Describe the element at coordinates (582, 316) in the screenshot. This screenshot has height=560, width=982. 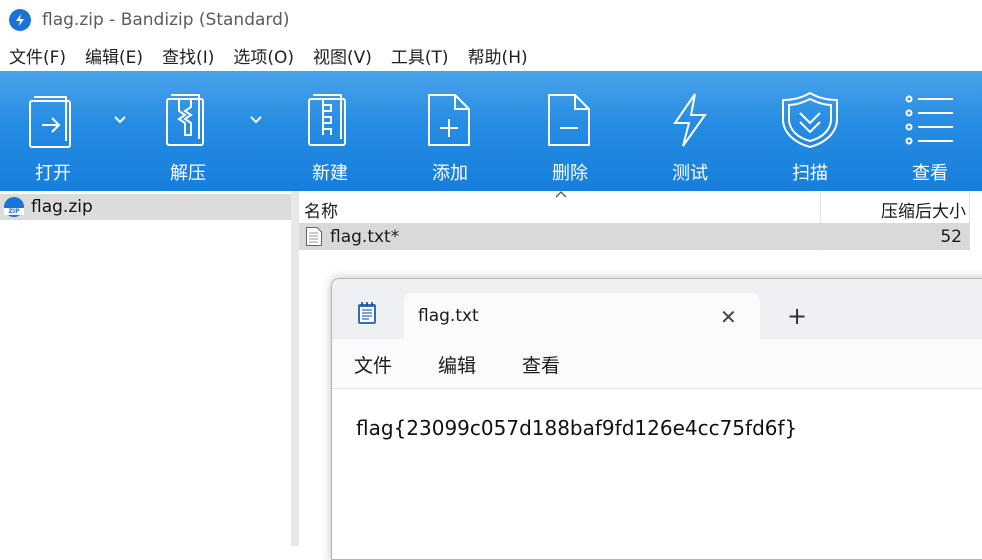
I see `notepad-tab: flag.txt ✕` at that location.